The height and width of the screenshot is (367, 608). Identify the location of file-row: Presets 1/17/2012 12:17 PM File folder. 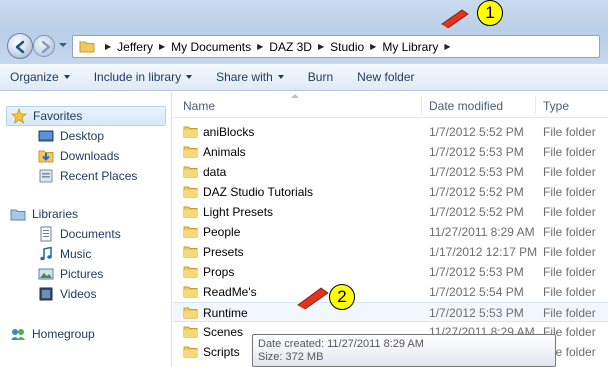
(390, 252).